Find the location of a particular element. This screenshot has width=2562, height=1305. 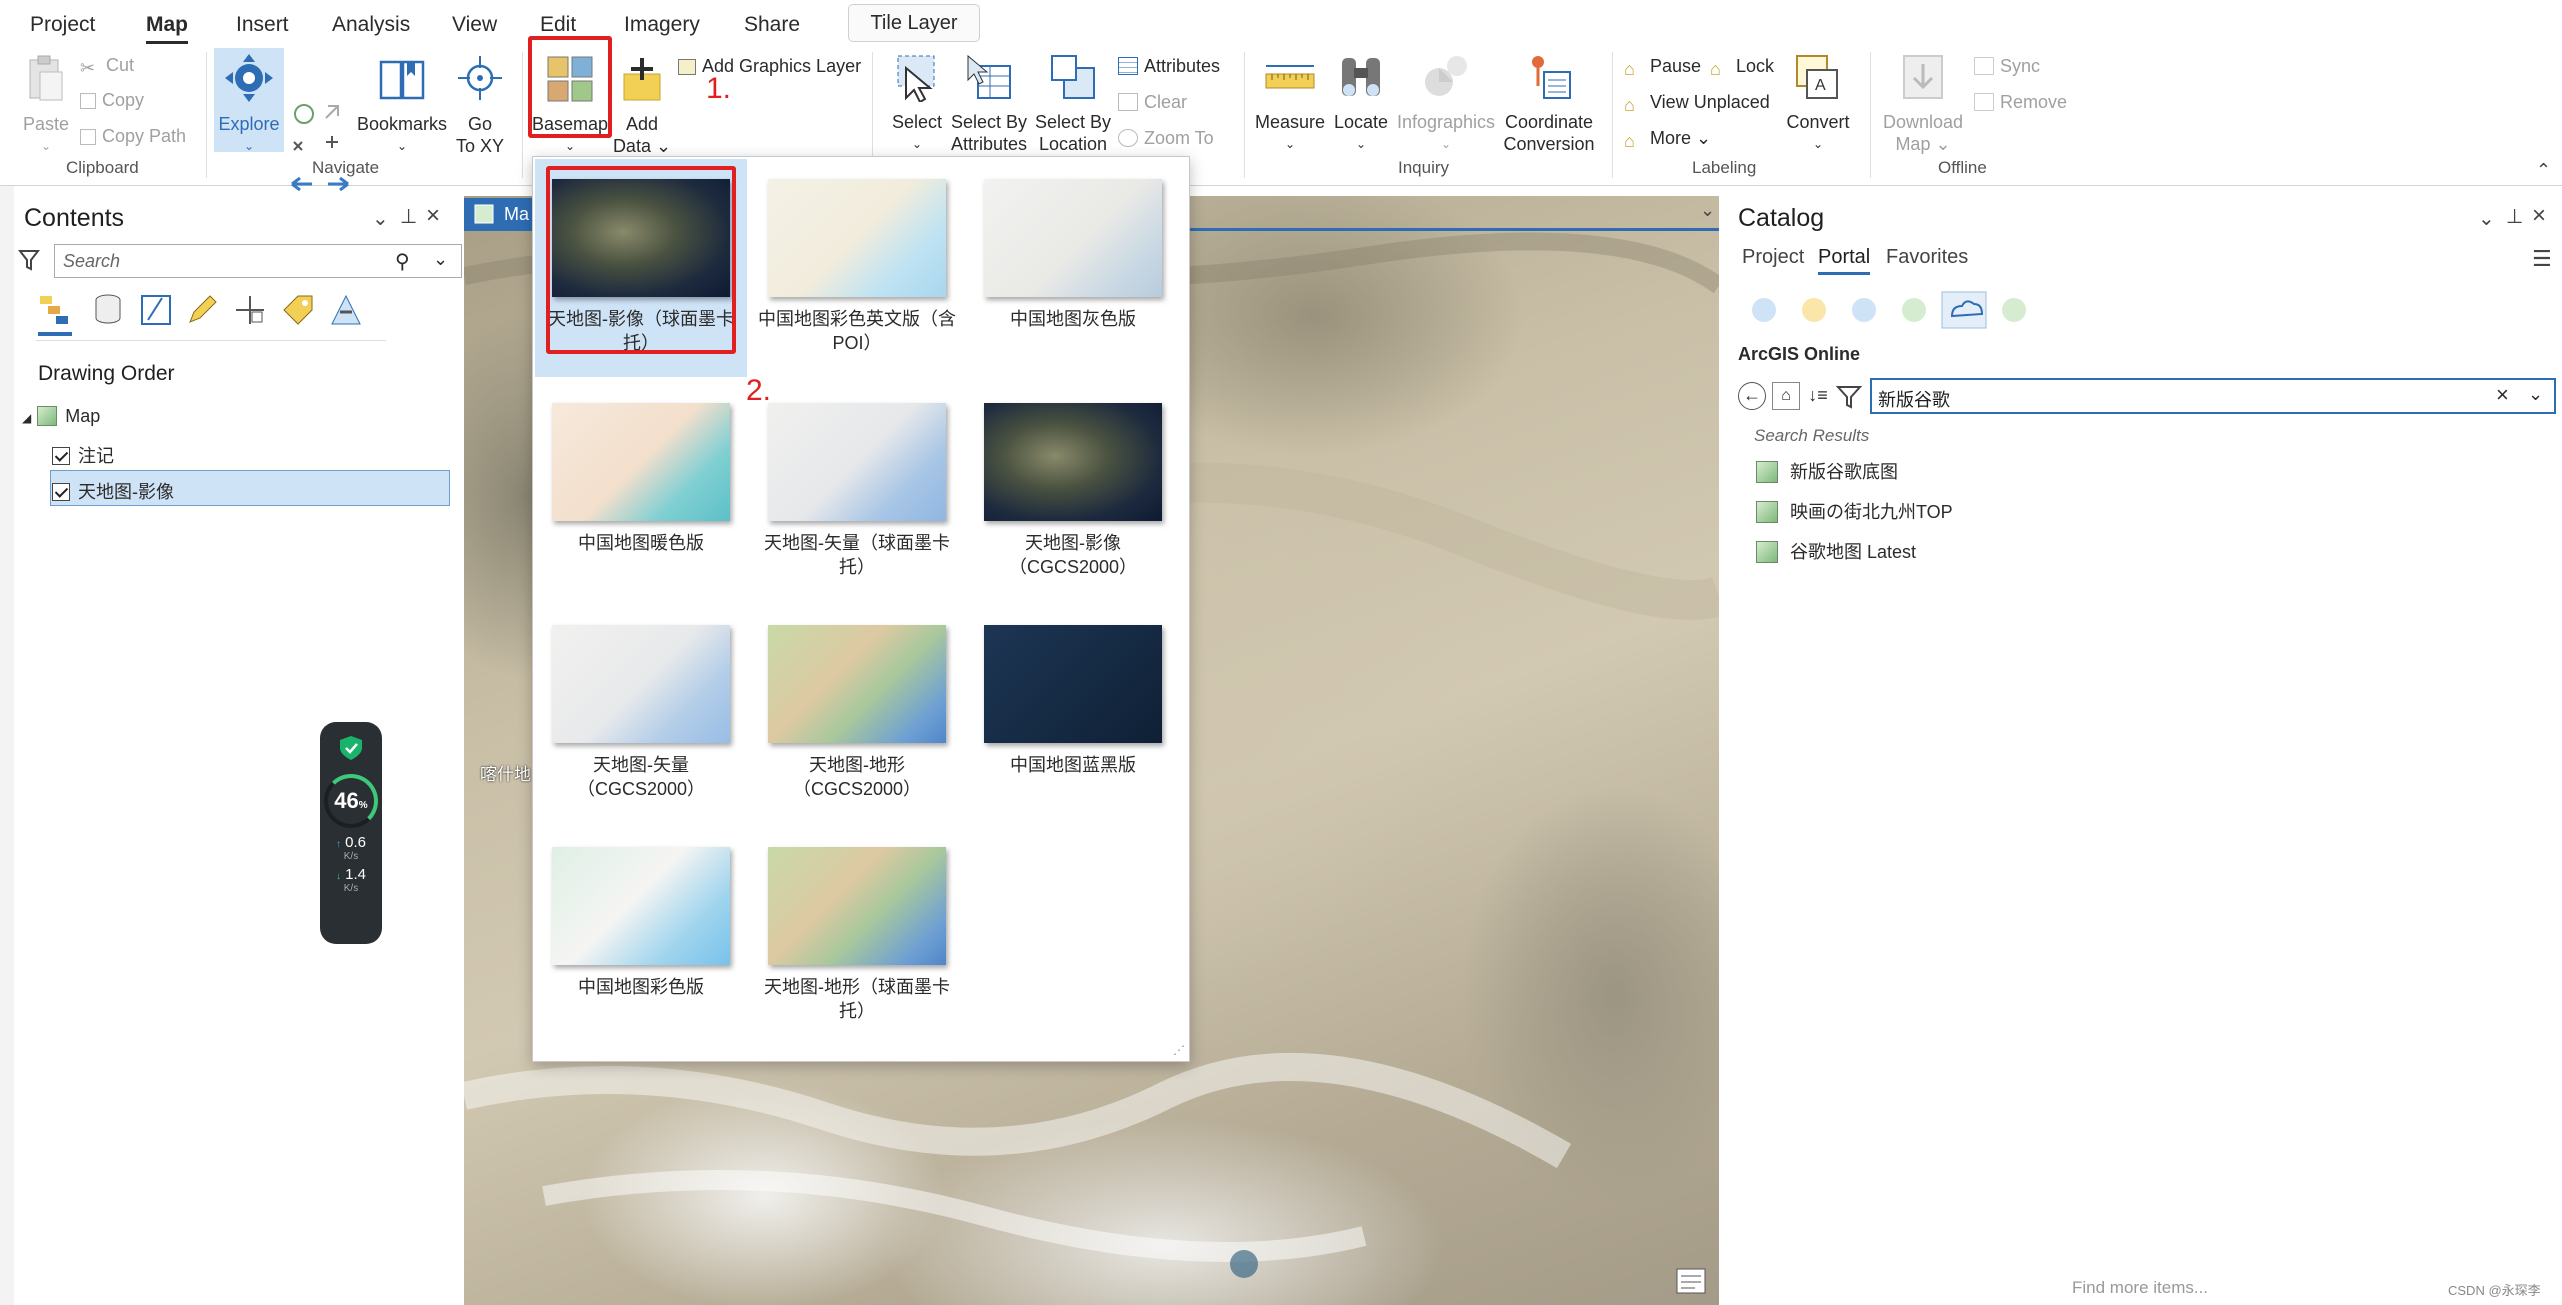

search-result-item: 谷歌地图 Latest is located at coordinates (1836, 551).